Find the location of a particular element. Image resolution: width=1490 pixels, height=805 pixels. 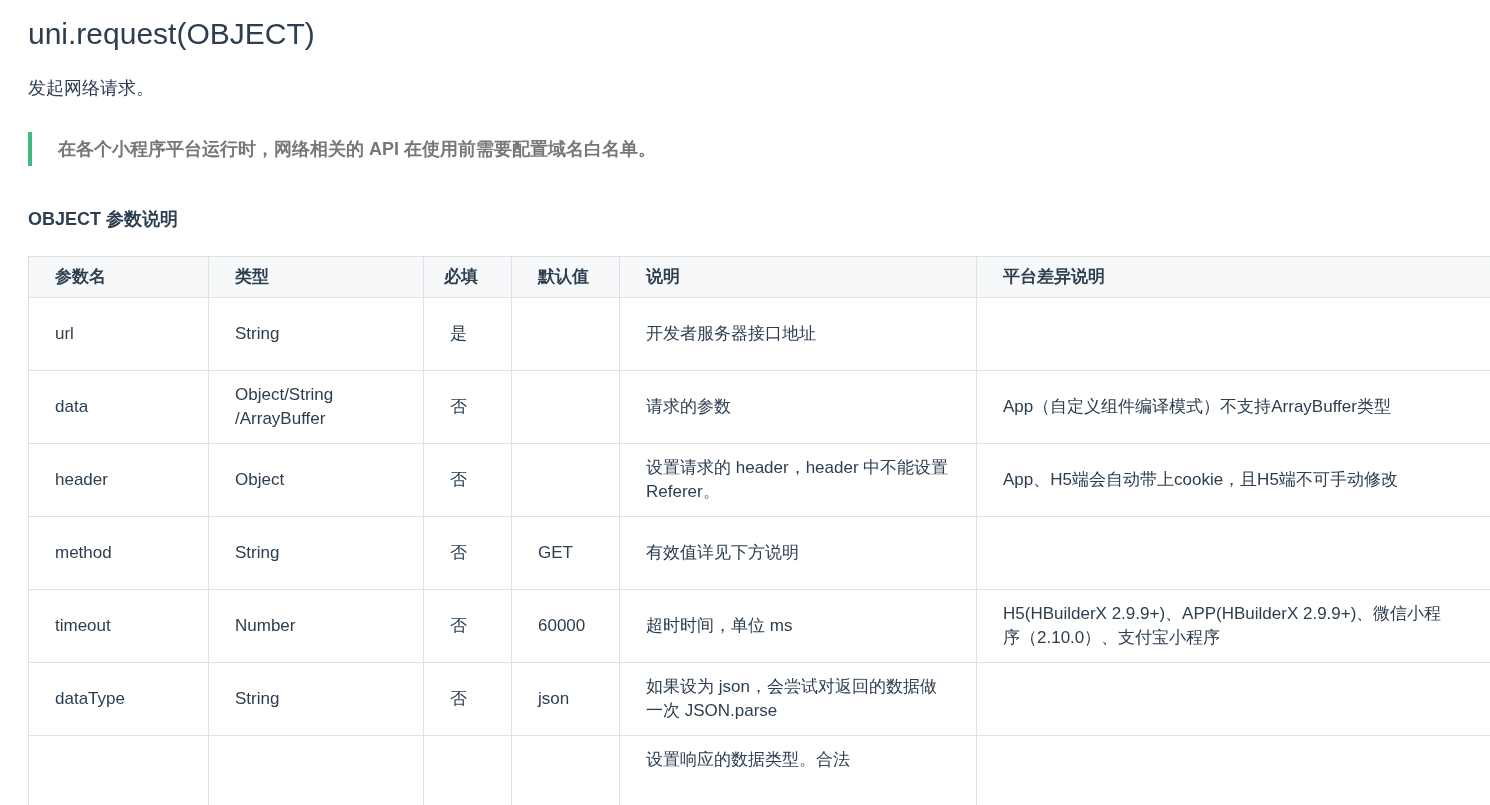

table-cell-text: 设置响应的数据类型。合法 is located at coordinates (748, 760).